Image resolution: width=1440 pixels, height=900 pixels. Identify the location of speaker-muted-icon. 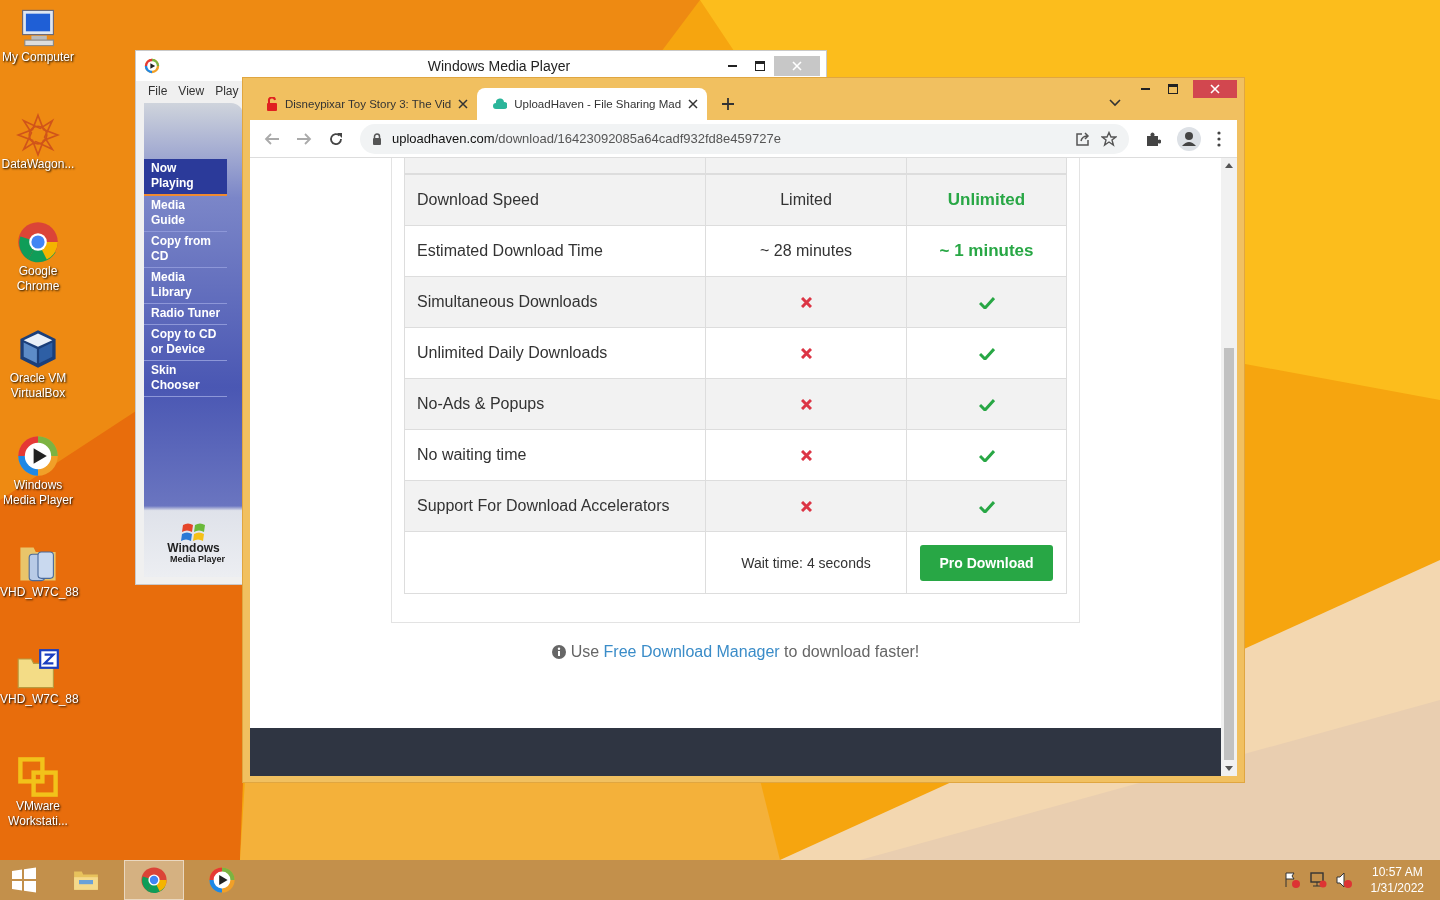
(1343, 880).